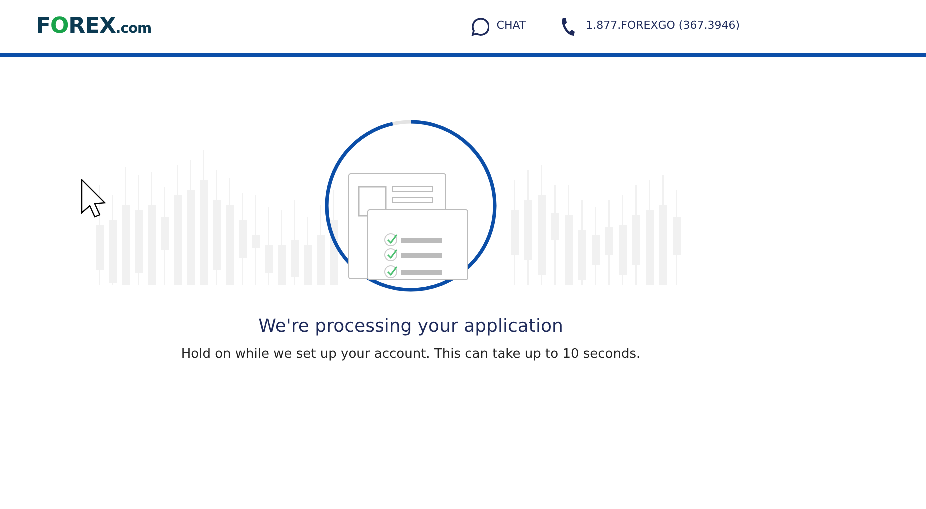 The height and width of the screenshot is (509, 926). I want to click on cursor-icon, so click(94, 199).